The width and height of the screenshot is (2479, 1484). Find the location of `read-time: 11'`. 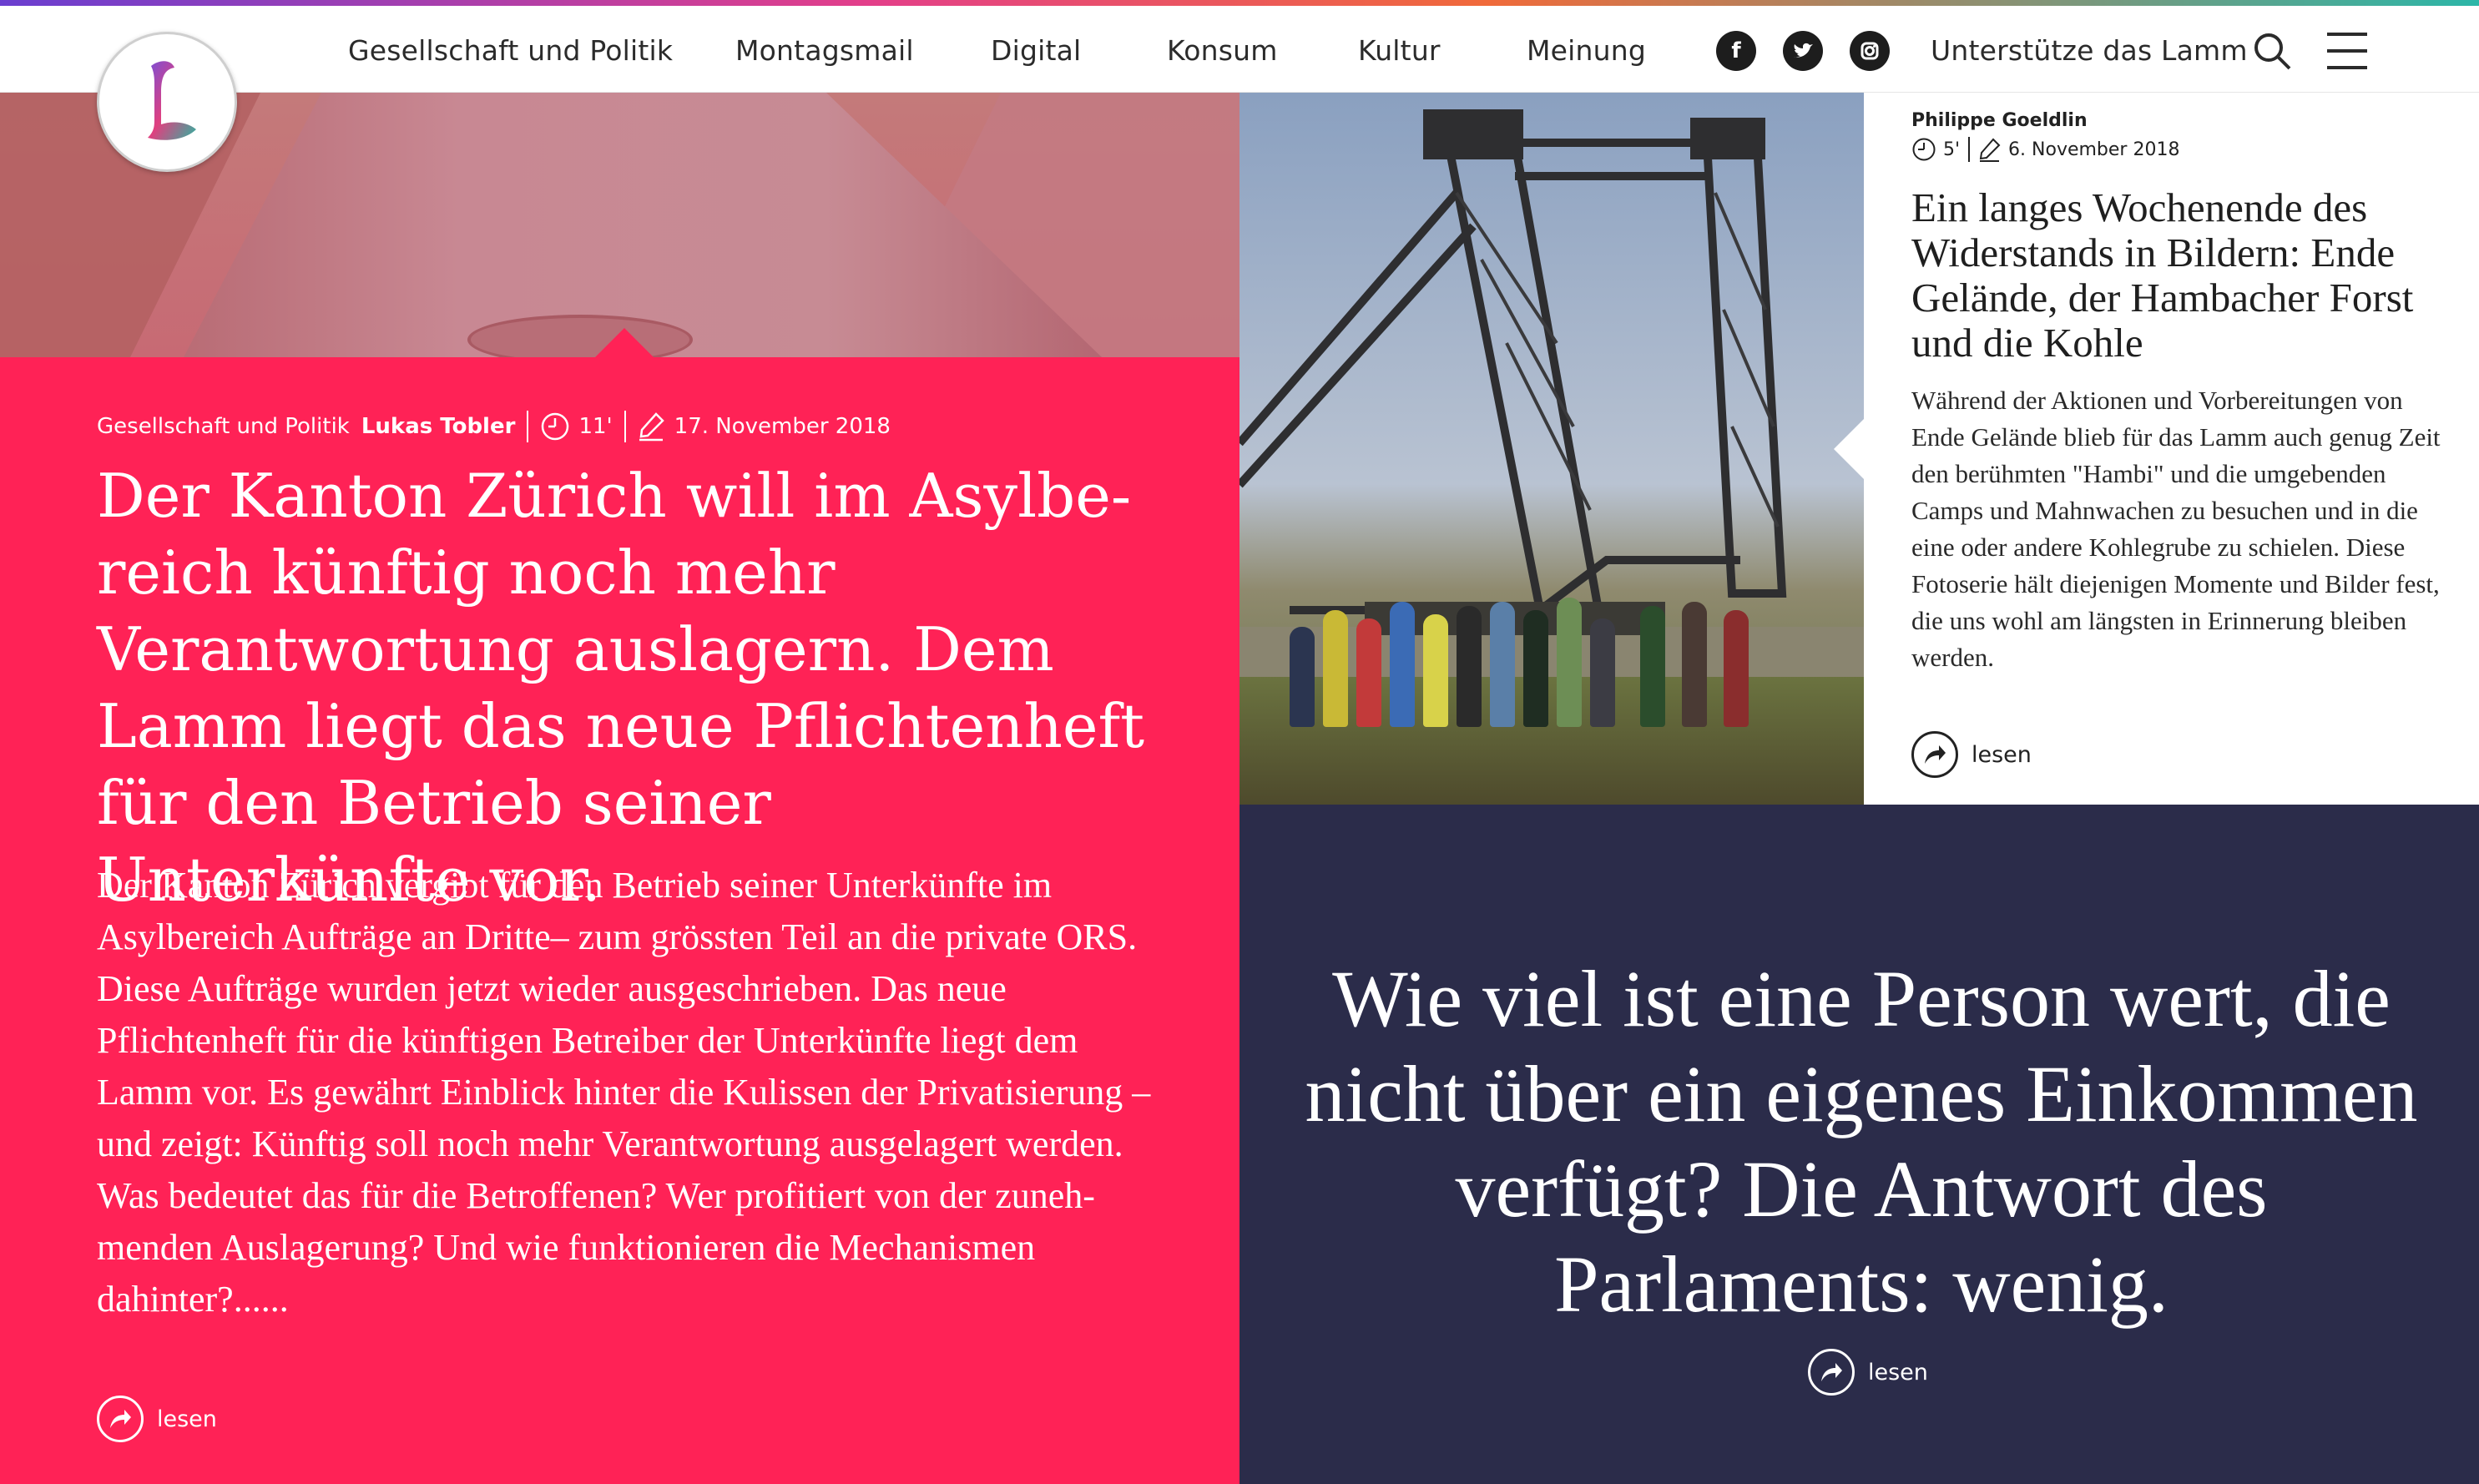

read-time: 11' is located at coordinates (595, 426).